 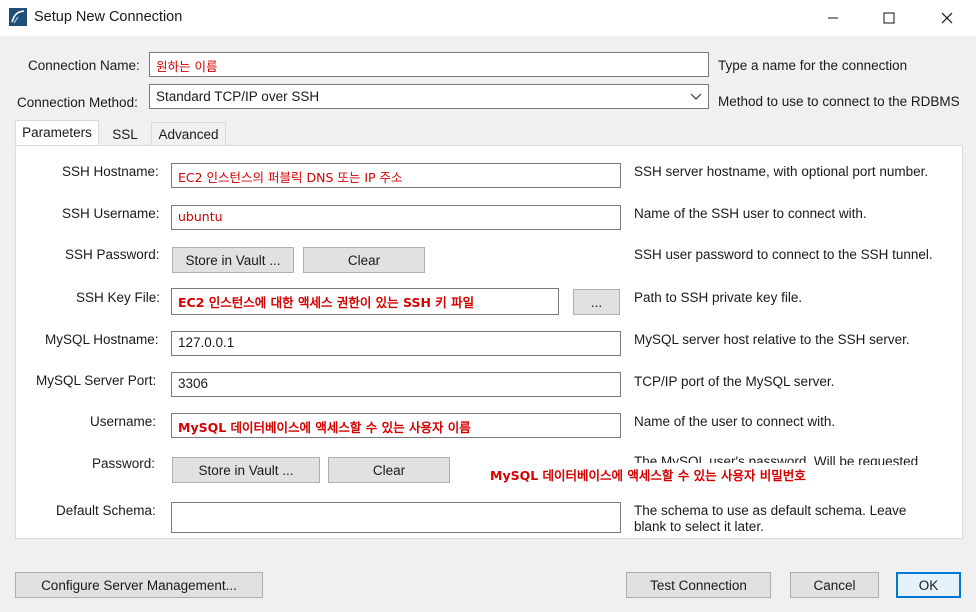 What do you see at coordinates (326, 302) in the screenshot?
I see `ssh-key-file-value: EC2 인스턴스에 대한 액세스 권한이 있는 SSH 키 파일` at bounding box center [326, 302].